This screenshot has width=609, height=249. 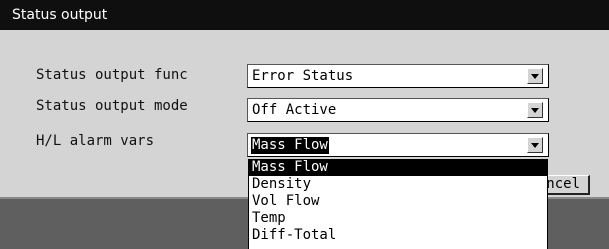 I want to click on hl-alarm-vars-value: Mass Flow, so click(x=290, y=145).